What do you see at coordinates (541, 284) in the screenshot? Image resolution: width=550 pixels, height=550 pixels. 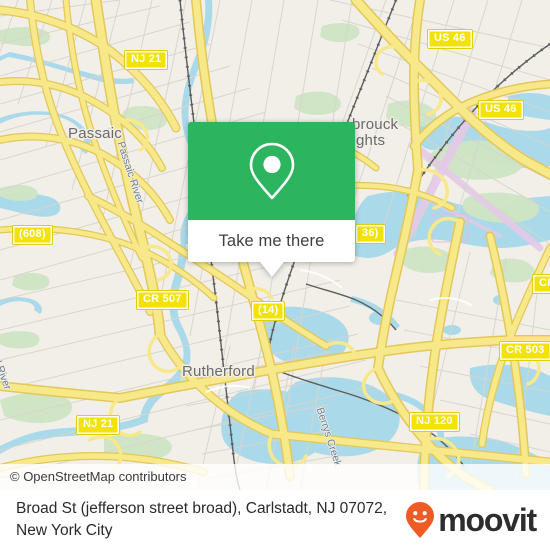 I see `shield-cr-east: CR` at bounding box center [541, 284].